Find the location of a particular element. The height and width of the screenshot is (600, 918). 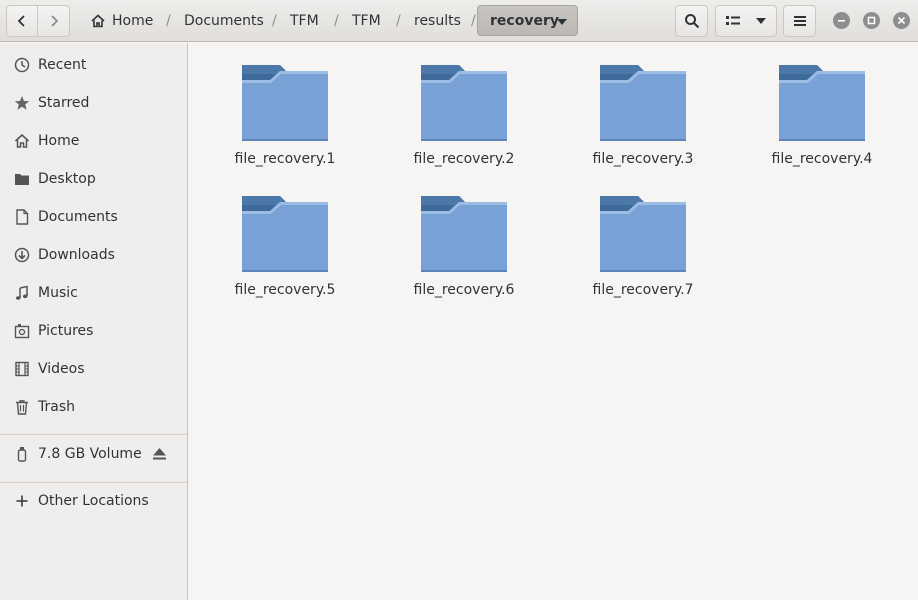

sidebar-item-desktop: Desktop is located at coordinates (93, 179).